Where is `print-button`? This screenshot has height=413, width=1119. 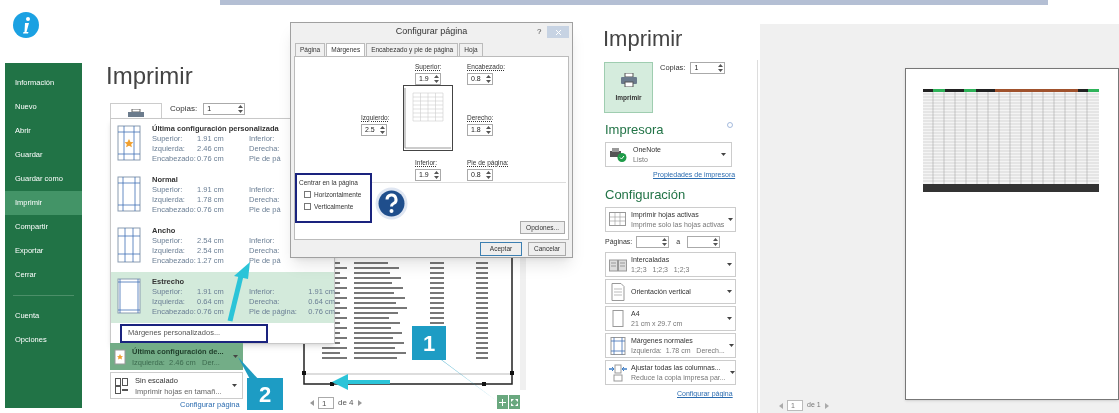 print-button is located at coordinates (136, 111).